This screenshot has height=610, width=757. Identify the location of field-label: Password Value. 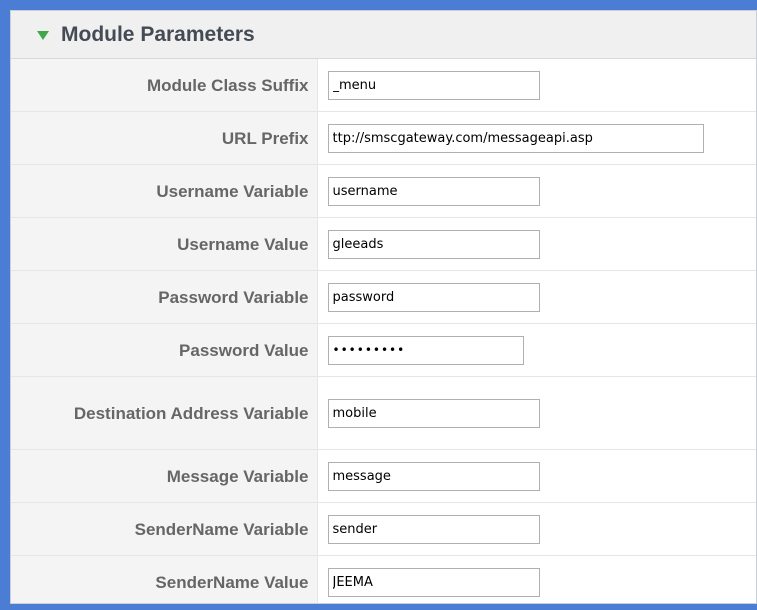
(164, 350).